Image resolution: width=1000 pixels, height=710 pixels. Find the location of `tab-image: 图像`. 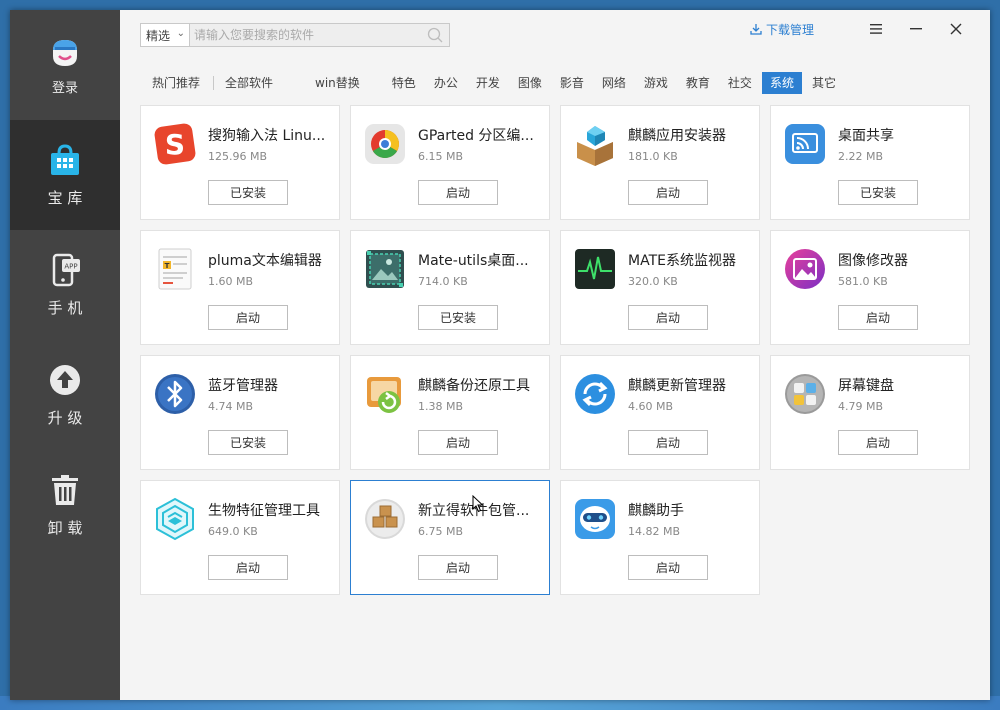

tab-image: 图像 is located at coordinates (530, 83).